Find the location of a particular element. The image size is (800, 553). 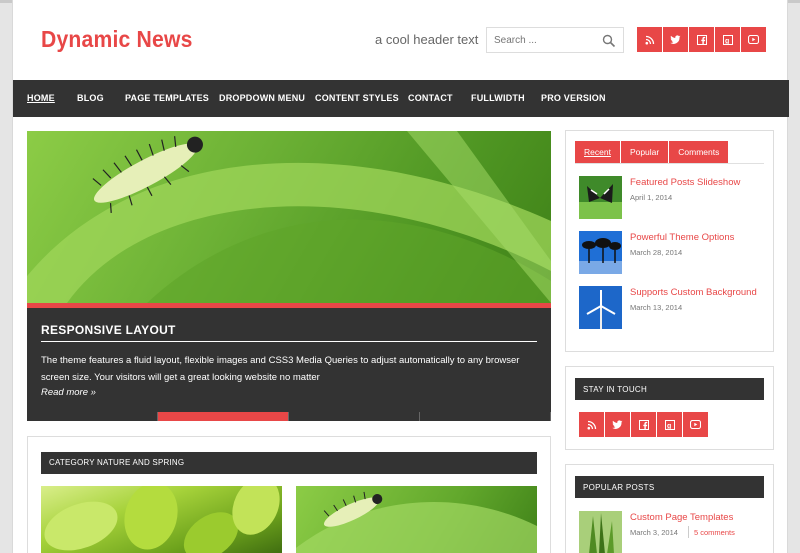

tab-comments: Comments is located at coordinates (699, 152).